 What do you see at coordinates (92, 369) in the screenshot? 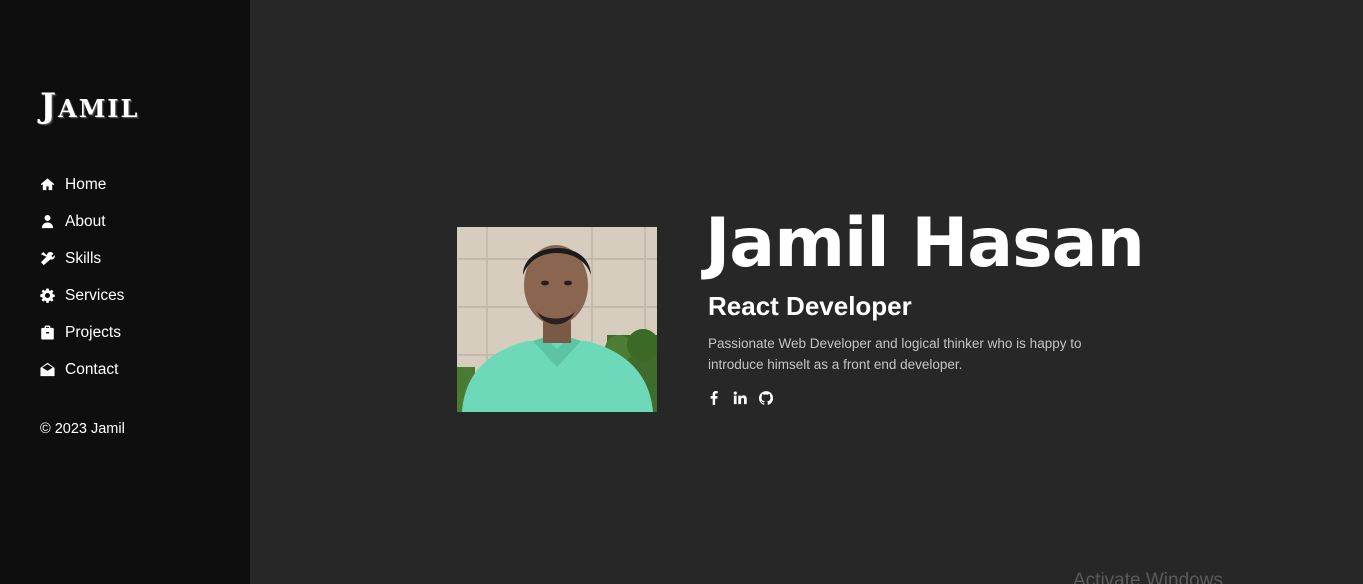
I see `nav-item-label: Contact` at bounding box center [92, 369].